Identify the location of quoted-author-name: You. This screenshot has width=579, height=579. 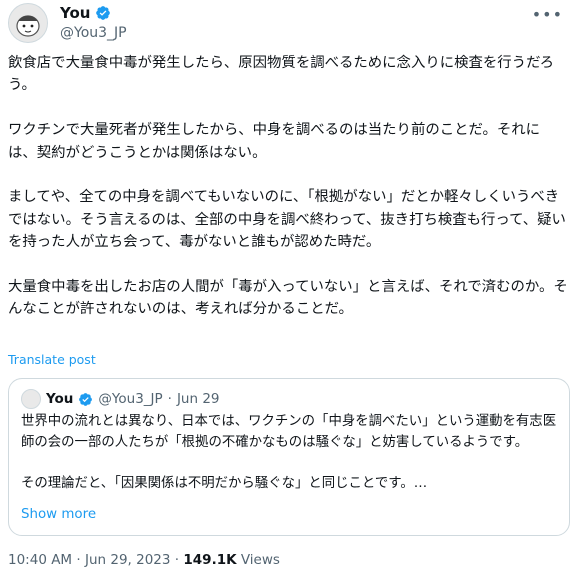
(60, 399).